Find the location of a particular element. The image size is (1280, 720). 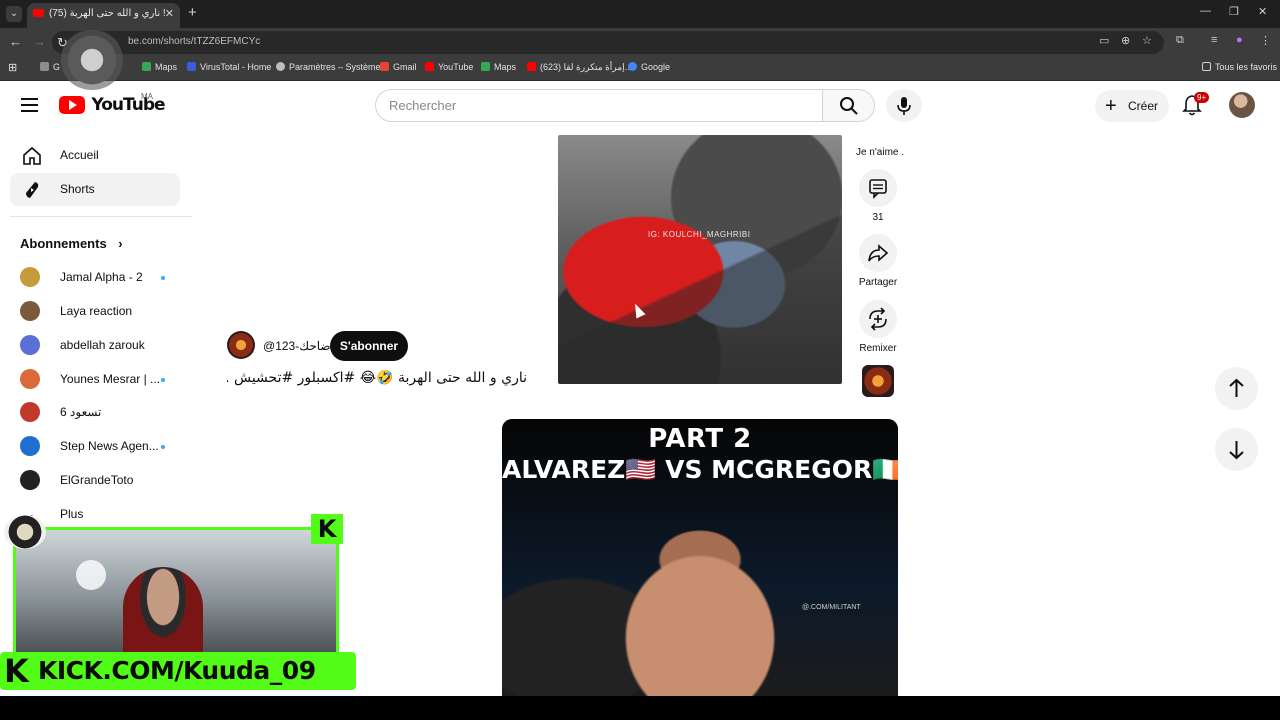

reading-list-icon: ≡ is located at coordinates (1214, 40).